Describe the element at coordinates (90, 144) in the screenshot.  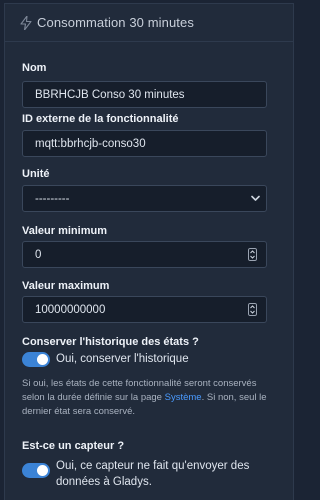
I see `external-id-value: mqtt:bbrhcjb-conso30` at that location.